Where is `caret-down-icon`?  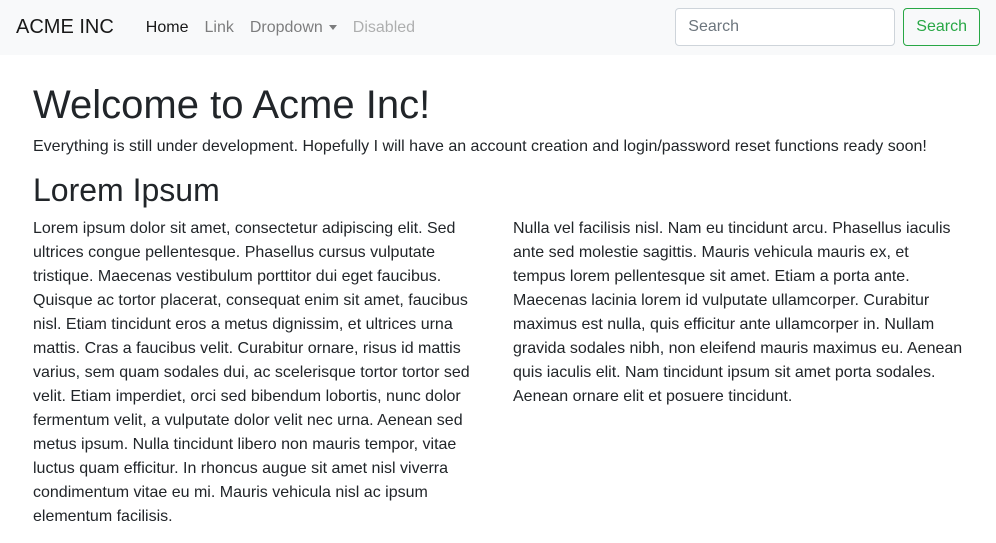 caret-down-icon is located at coordinates (332, 27).